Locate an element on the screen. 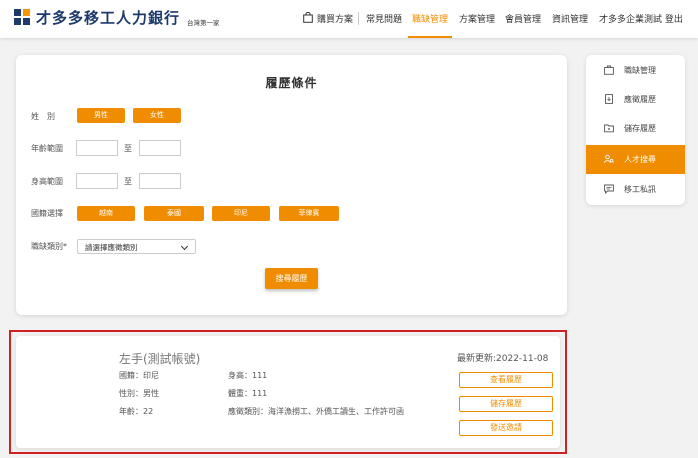 Image resolution: width=698 pixels, height=458 pixels. nationality-philippines-button: 菲律賓 is located at coordinates (309, 213).